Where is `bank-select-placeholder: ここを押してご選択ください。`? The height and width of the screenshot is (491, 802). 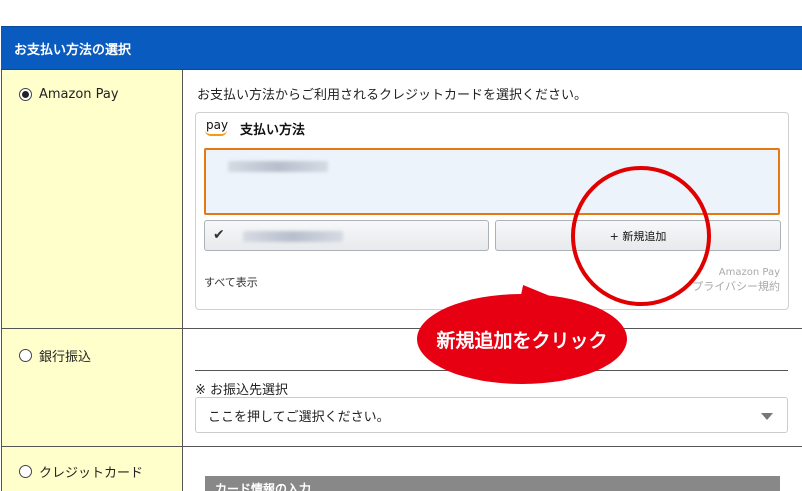 bank-select-placeholder: ここを押してご選択ください。 is located at coordinates (299, 417).